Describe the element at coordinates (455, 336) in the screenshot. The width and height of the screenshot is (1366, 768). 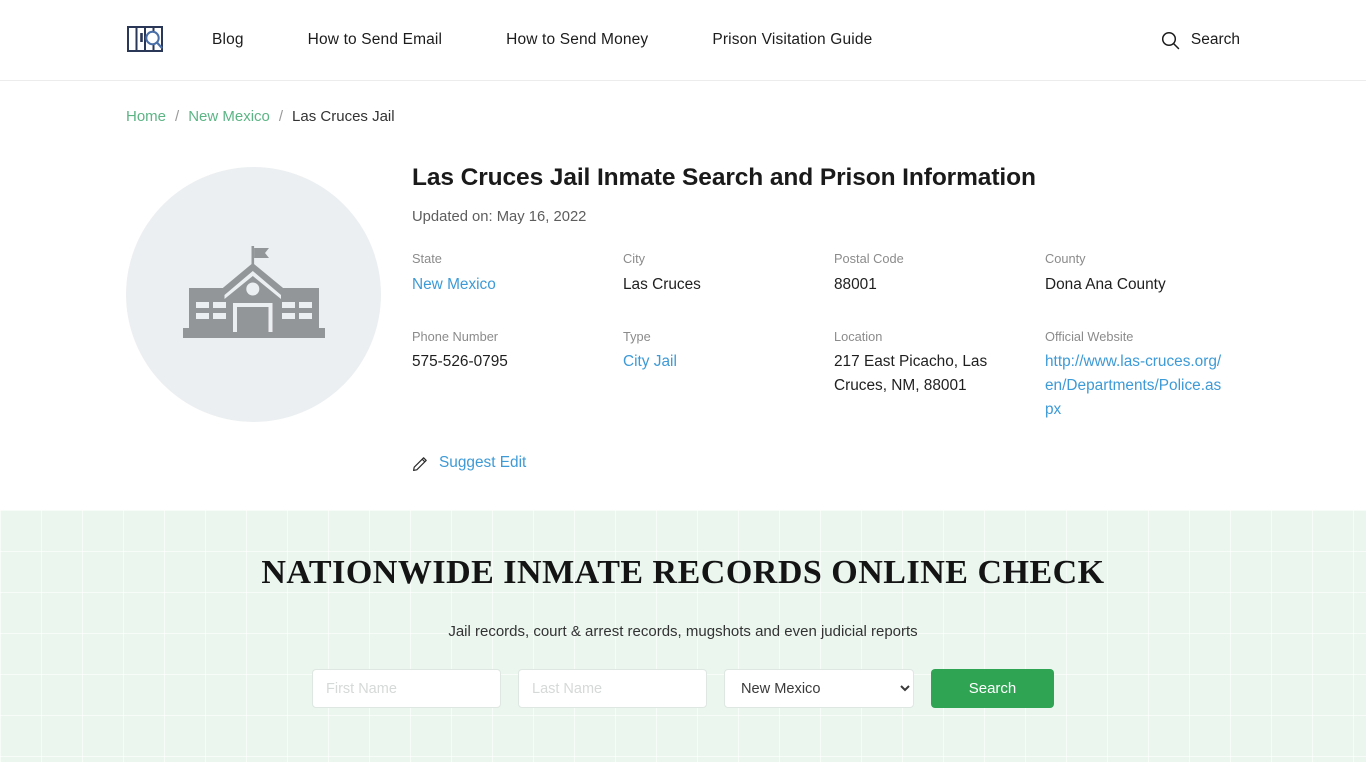
I see `detail-label: Phone Number` at that location.